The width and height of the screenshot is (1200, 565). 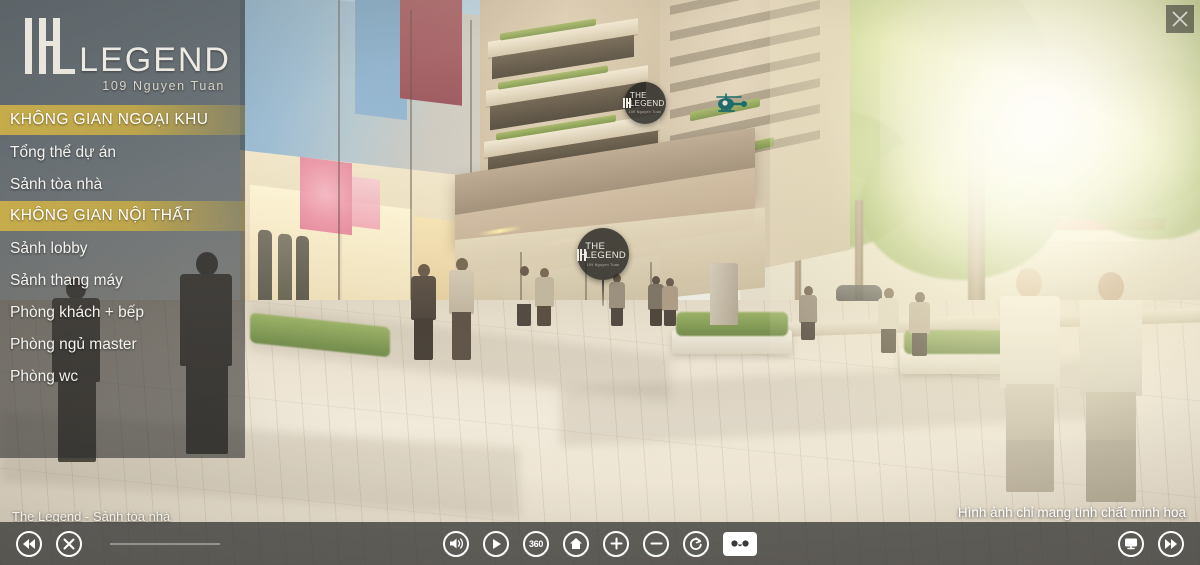 I want to click on close-tour-button, so click(x=69, y=543).